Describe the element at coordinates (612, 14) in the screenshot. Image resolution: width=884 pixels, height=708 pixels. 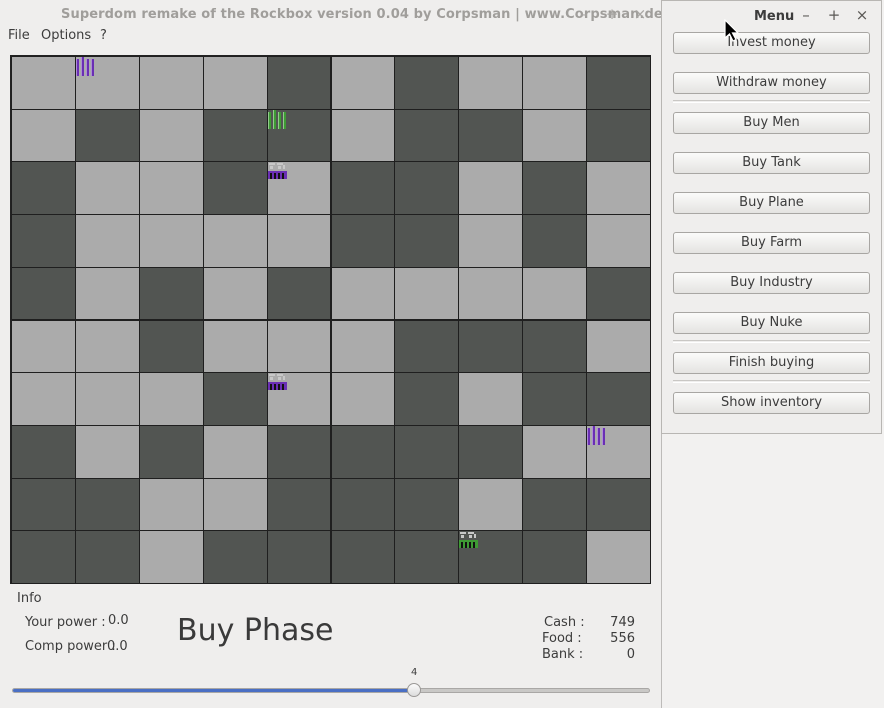
I see `maximize-button: +` at that location.